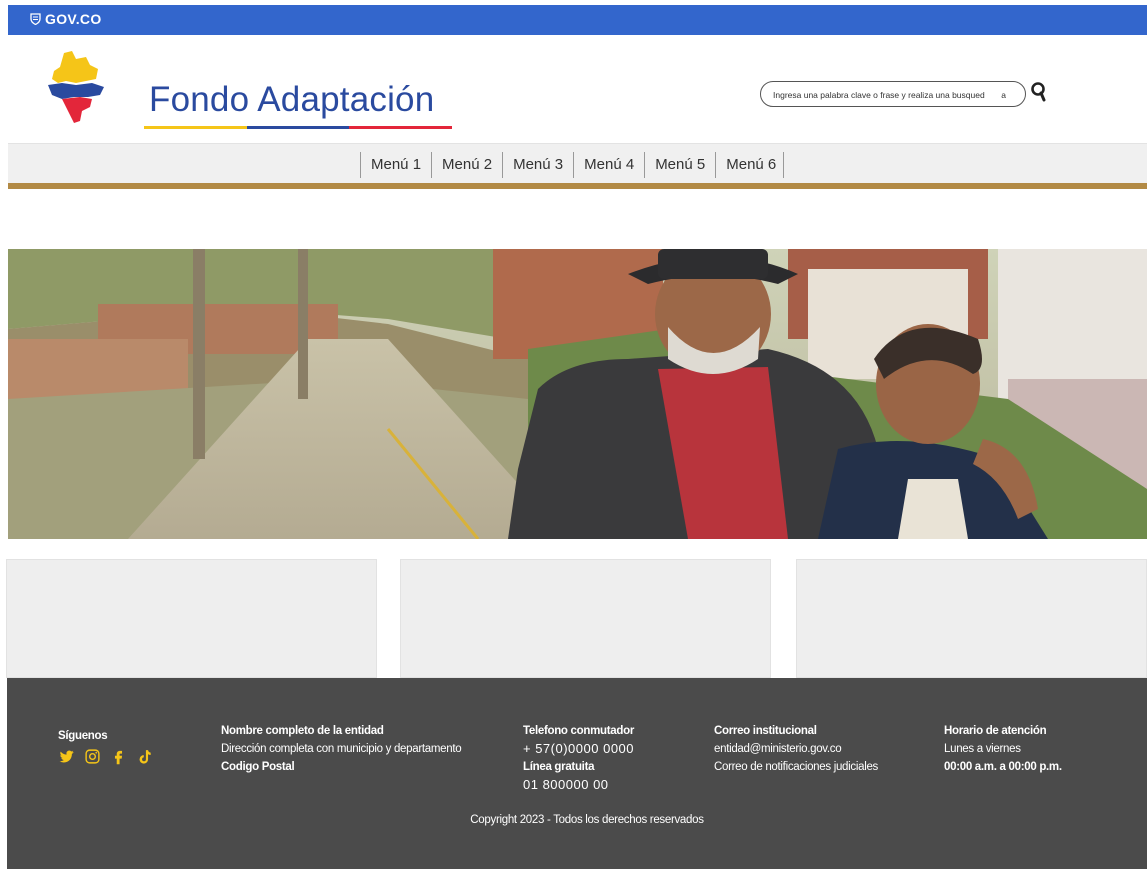  What do you see at coordinates (298, 127) in the screenshot?
I see `logo-underline` at bounding box center [298, 127].